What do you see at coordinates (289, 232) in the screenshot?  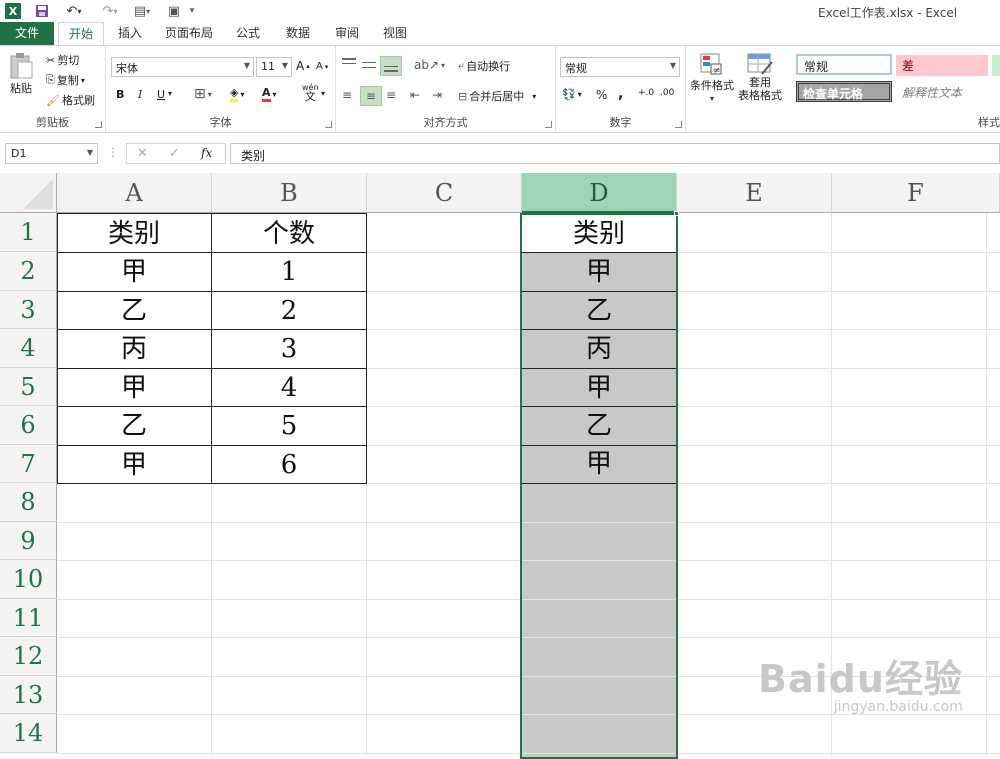 I see `cell-b1: 个数` at bounding box center [289, 232].